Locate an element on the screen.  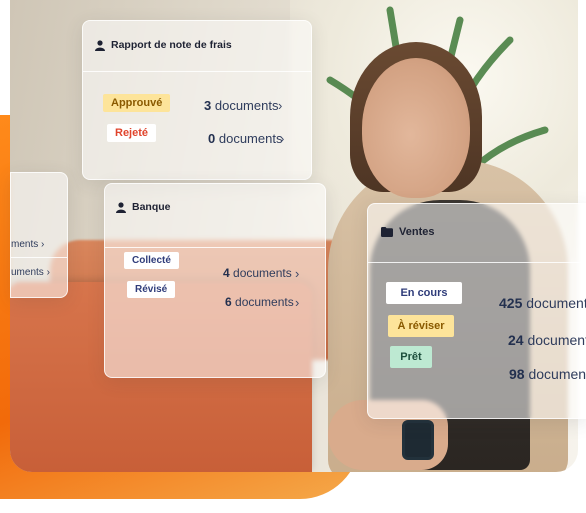
partial-row-1: ments › is located at coordinates (27, 244).